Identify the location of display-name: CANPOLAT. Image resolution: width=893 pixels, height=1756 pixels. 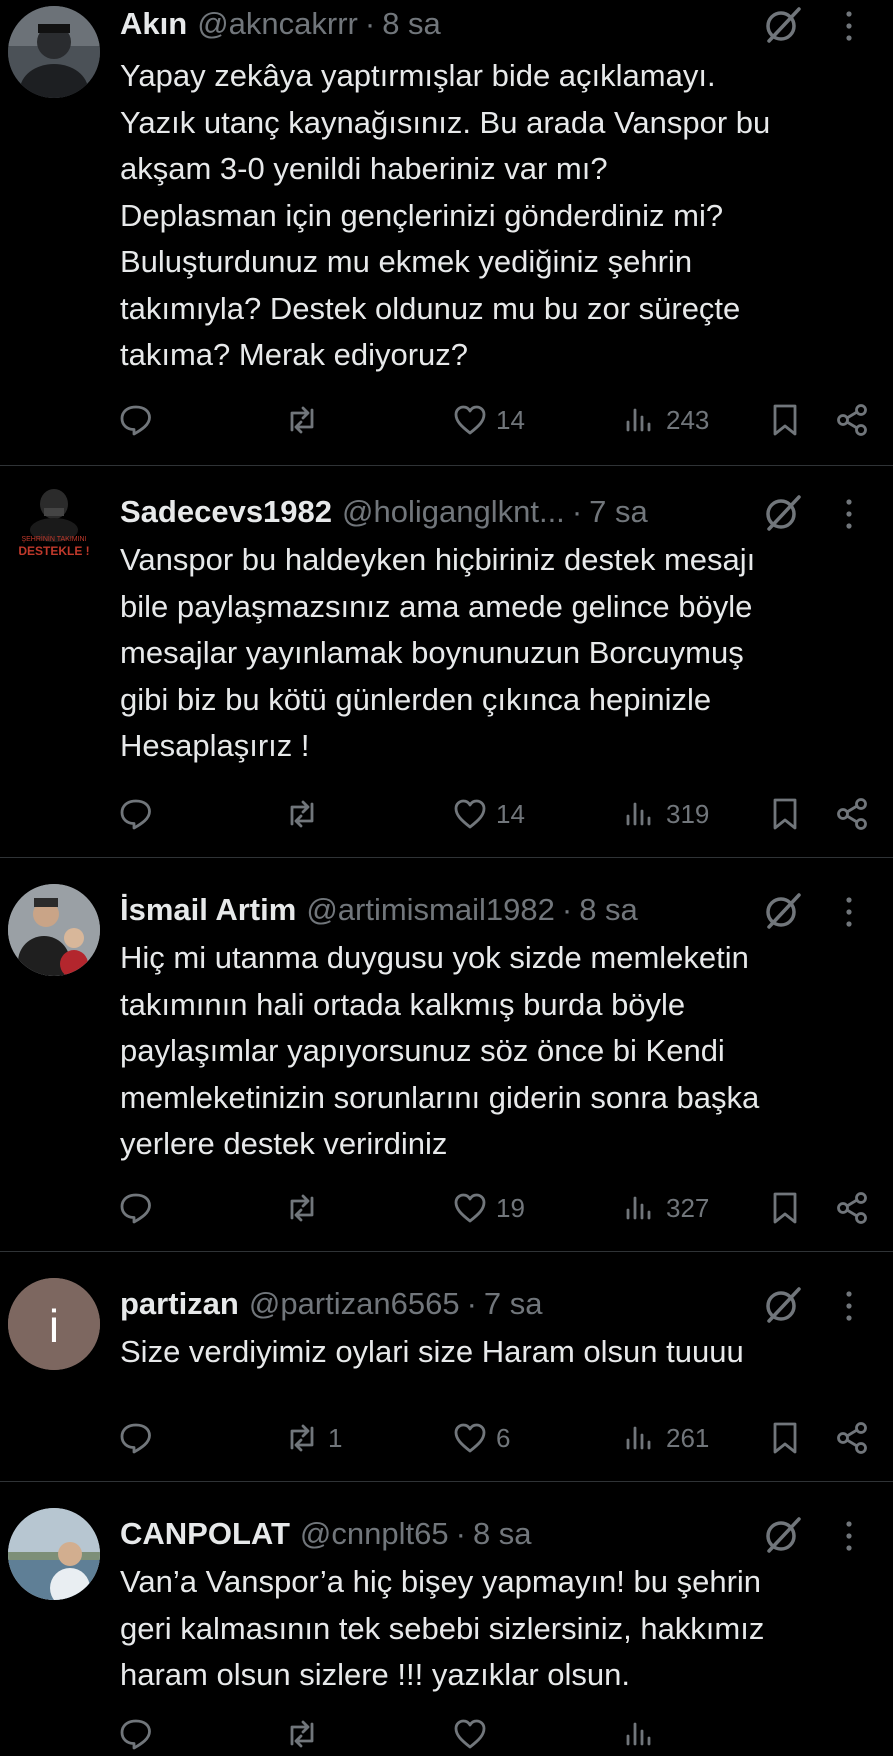
(205, 1534).